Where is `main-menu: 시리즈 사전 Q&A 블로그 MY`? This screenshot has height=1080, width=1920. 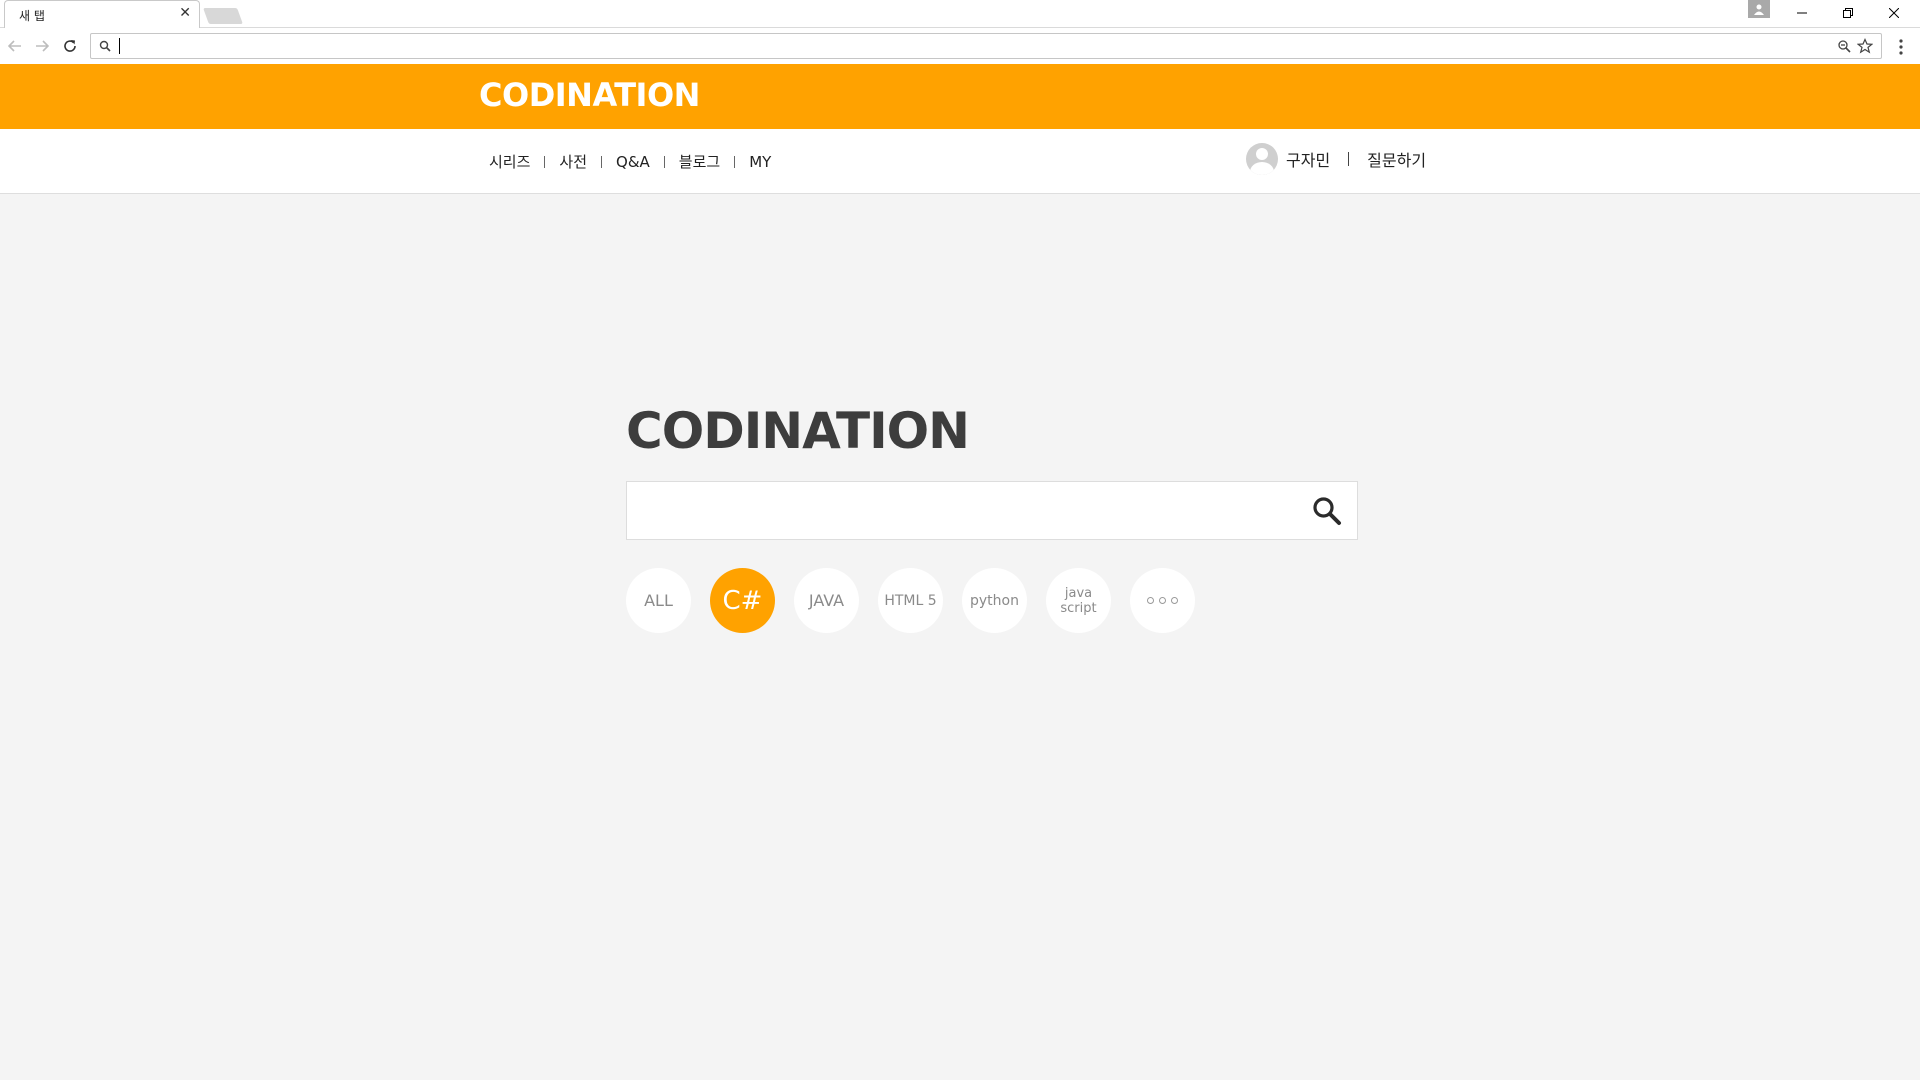
main-menu: 시리즈 사전 Q&A 블로그 MY is located at coordinates (630, 161).